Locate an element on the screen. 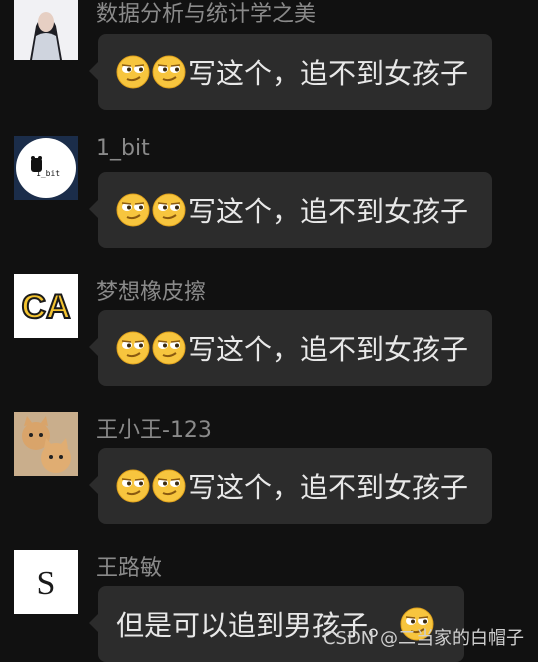 This screenshot has height=662, width=538. avatar: S is located at coordinates (46, 582).